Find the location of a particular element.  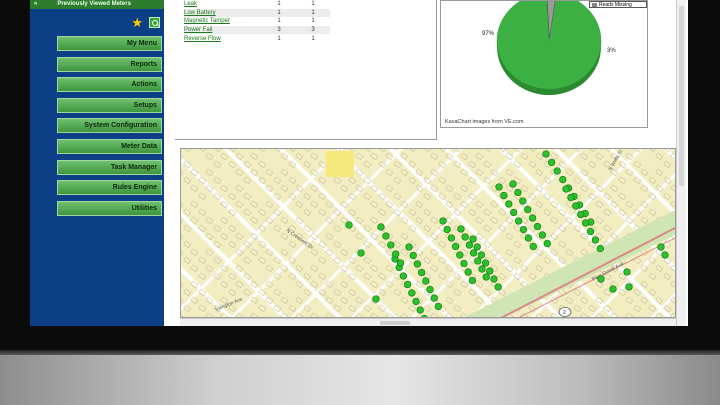

menu-system-configuration: System Configuration is located at coordinates (109, 126).